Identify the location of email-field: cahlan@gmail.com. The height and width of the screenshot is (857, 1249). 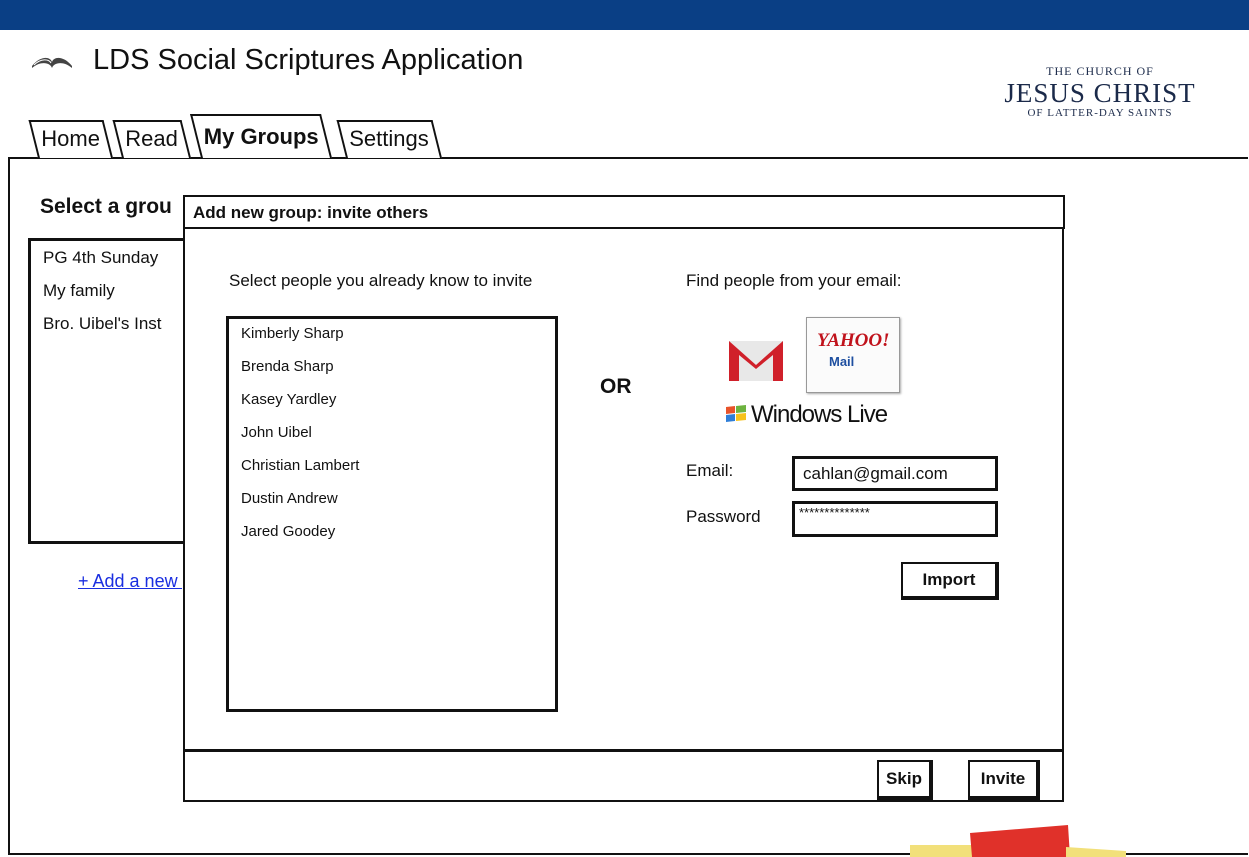
(895, 473).